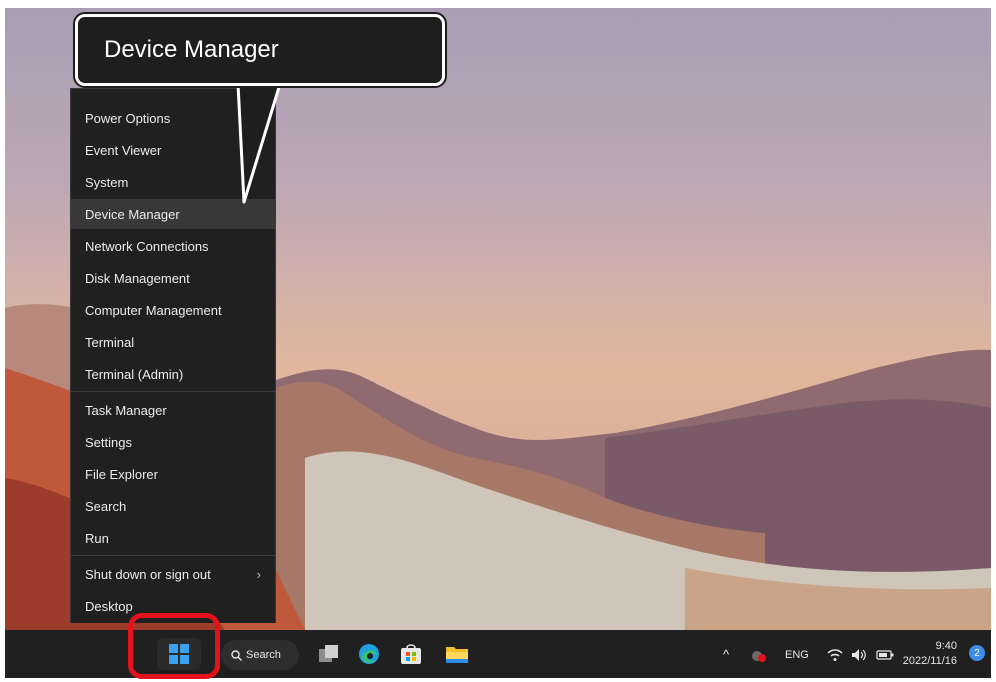 Image resolution: width=996 pixels, height=682 pixels. What do you see at coordinates (97, 538) in the screenshot?
I see `menu-item-label: Run` at bounding box center [97, 538].